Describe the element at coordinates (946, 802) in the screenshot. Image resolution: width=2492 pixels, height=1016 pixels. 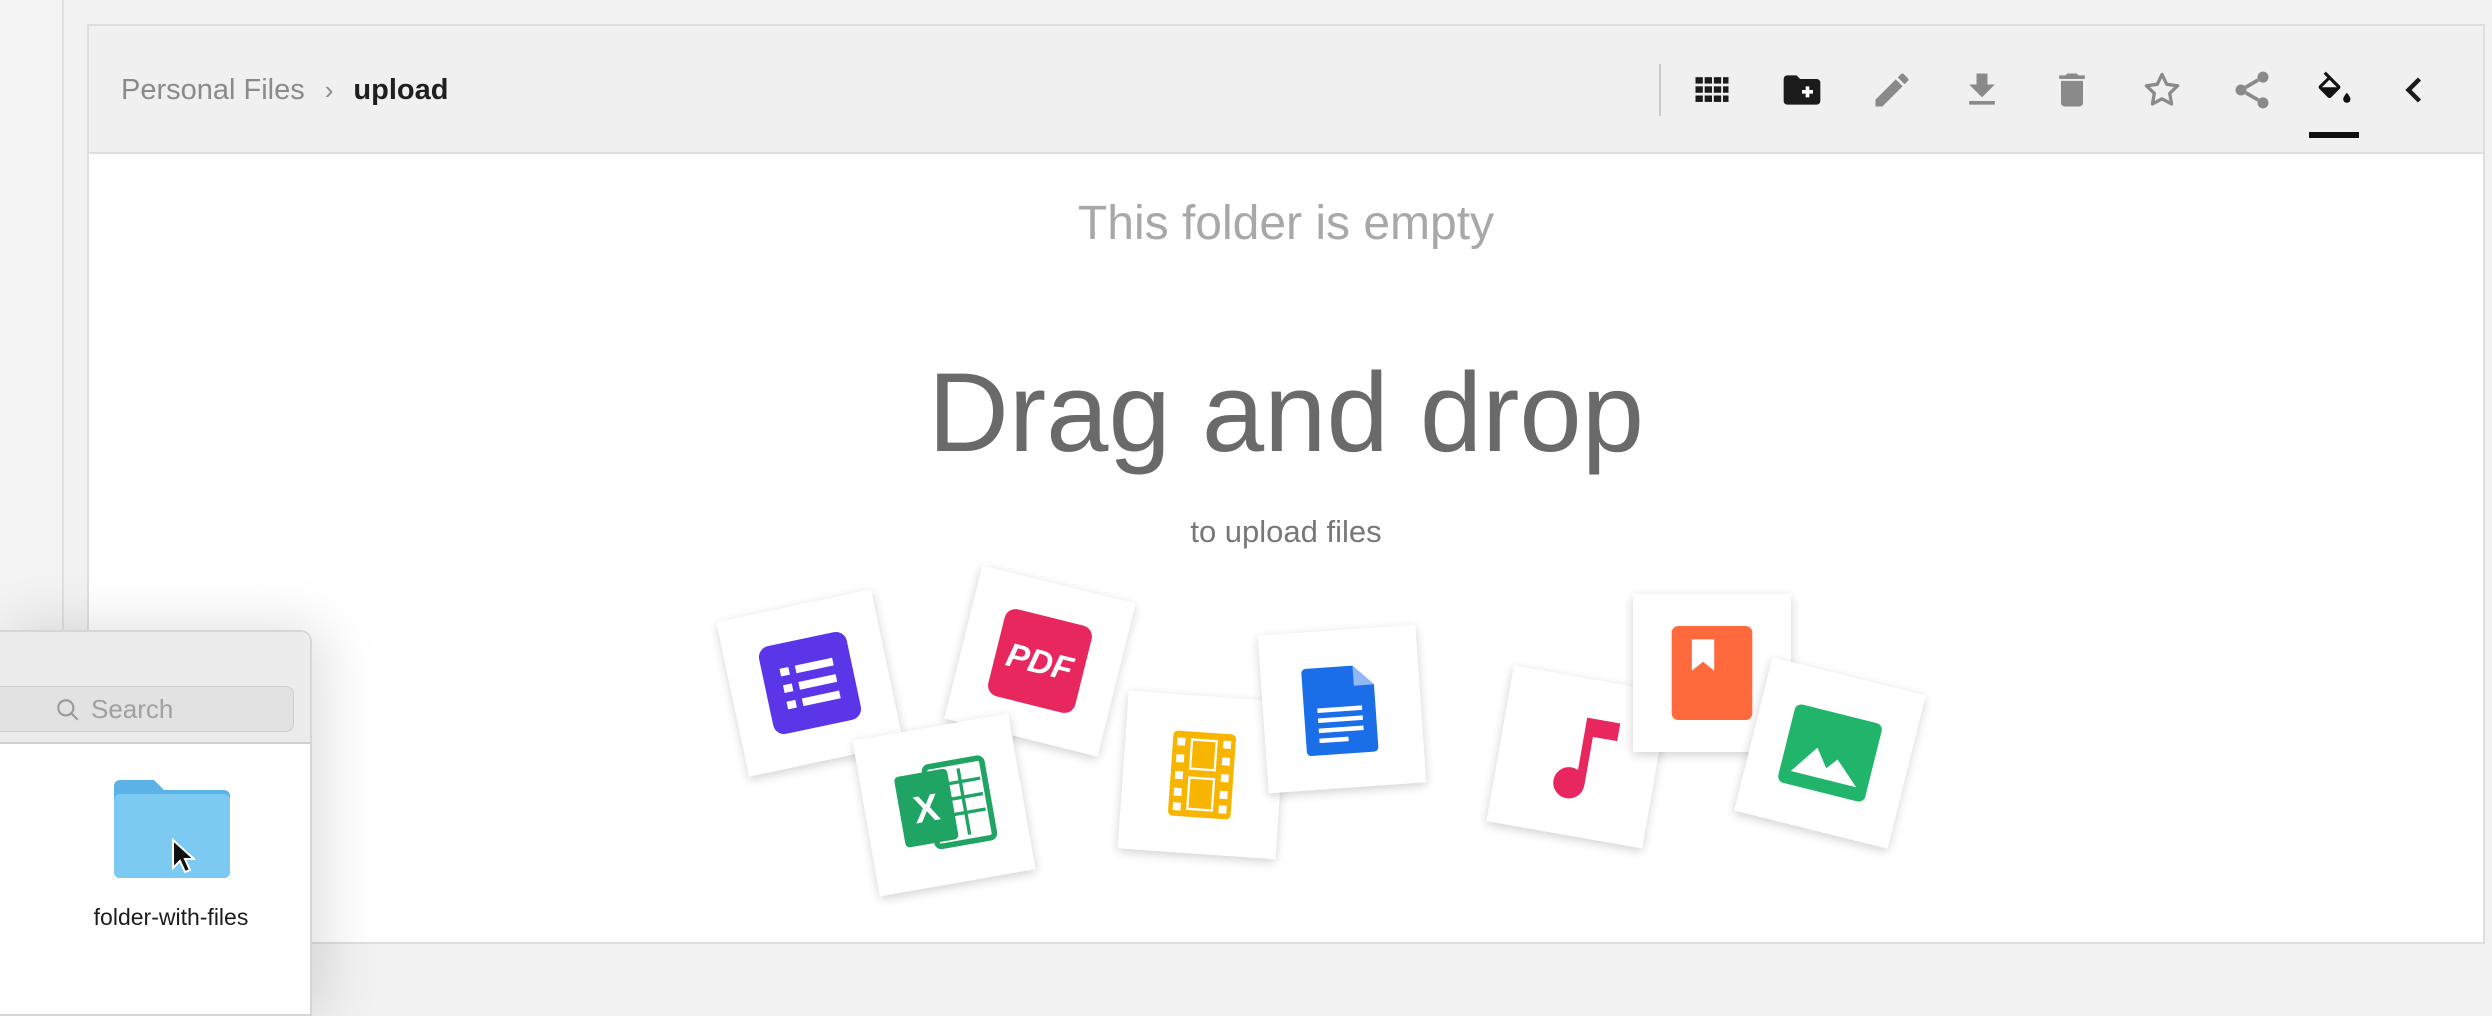
I see `spreadsheet-icon: X` at that location.